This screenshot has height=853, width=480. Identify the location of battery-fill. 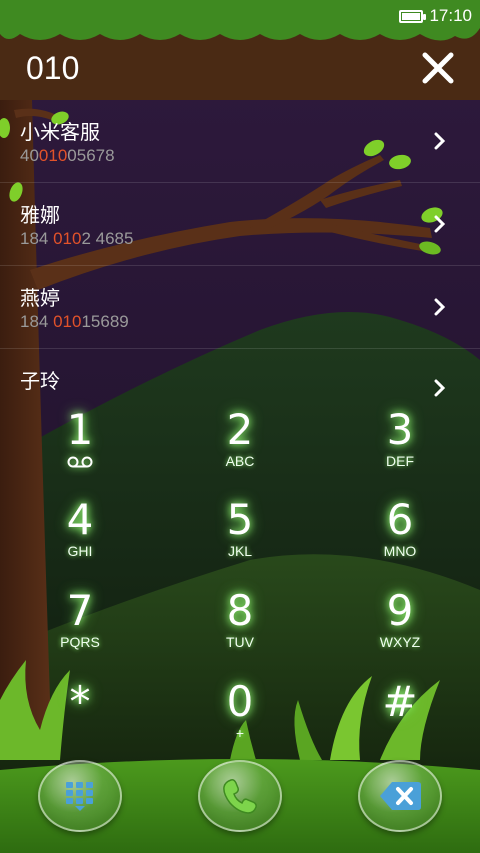
(411, 16).